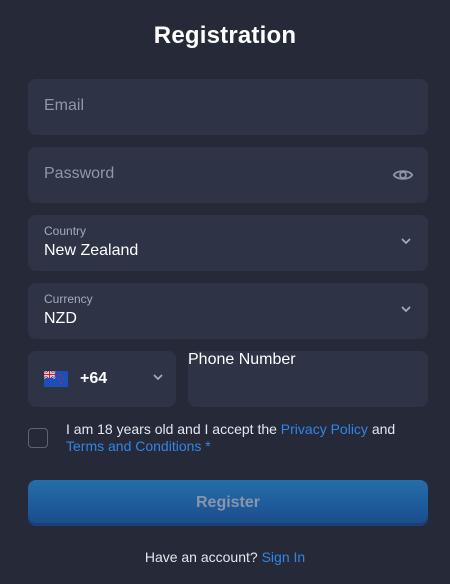  I want to click on phone-number-field: Phone Number, so click(308, 379).